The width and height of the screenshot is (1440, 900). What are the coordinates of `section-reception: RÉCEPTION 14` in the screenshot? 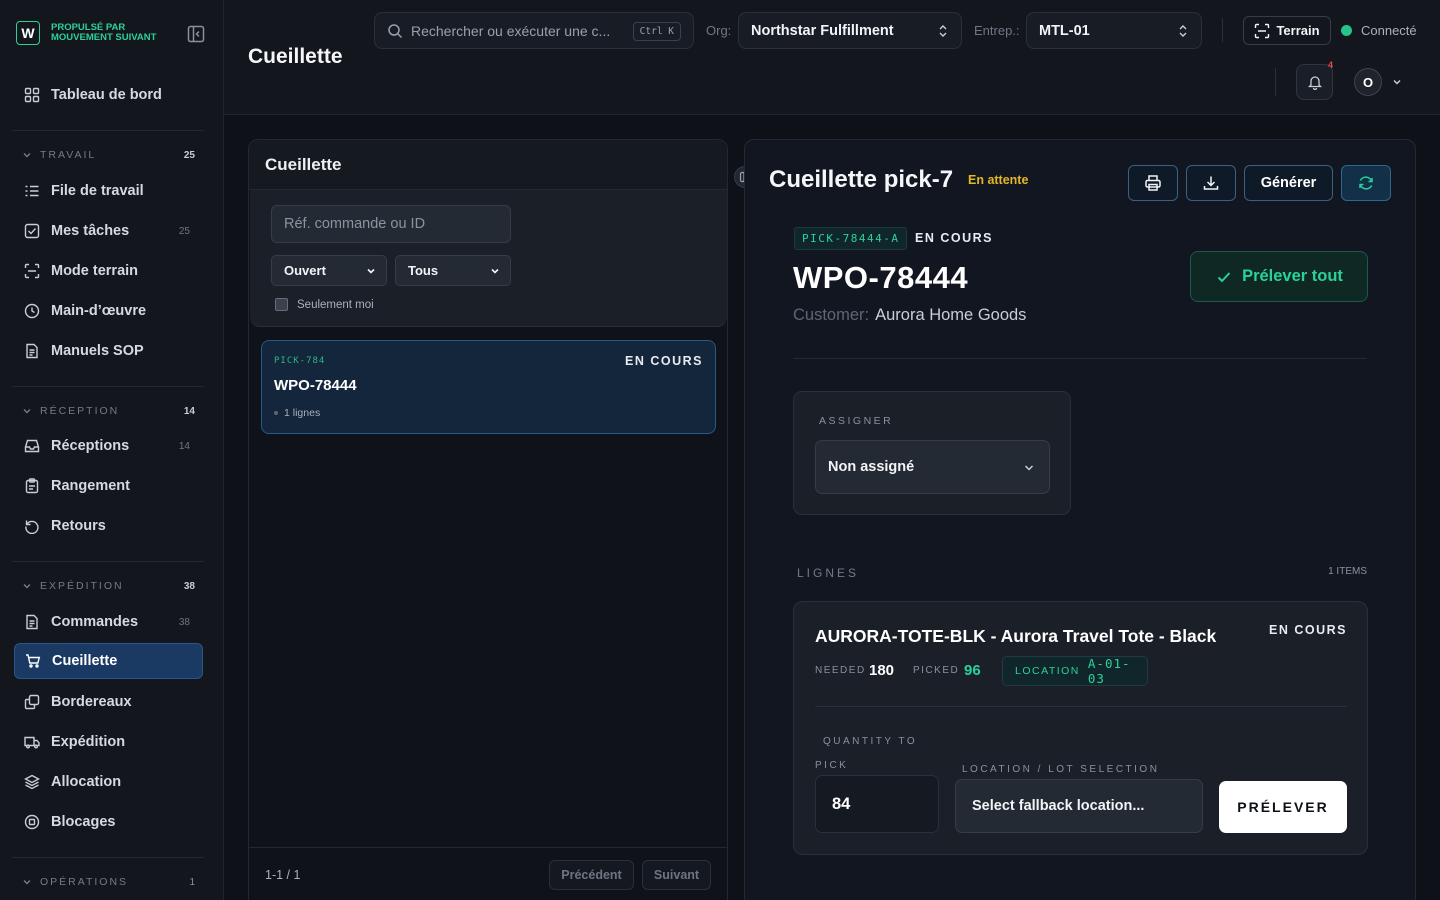 It's located at (112, 411).